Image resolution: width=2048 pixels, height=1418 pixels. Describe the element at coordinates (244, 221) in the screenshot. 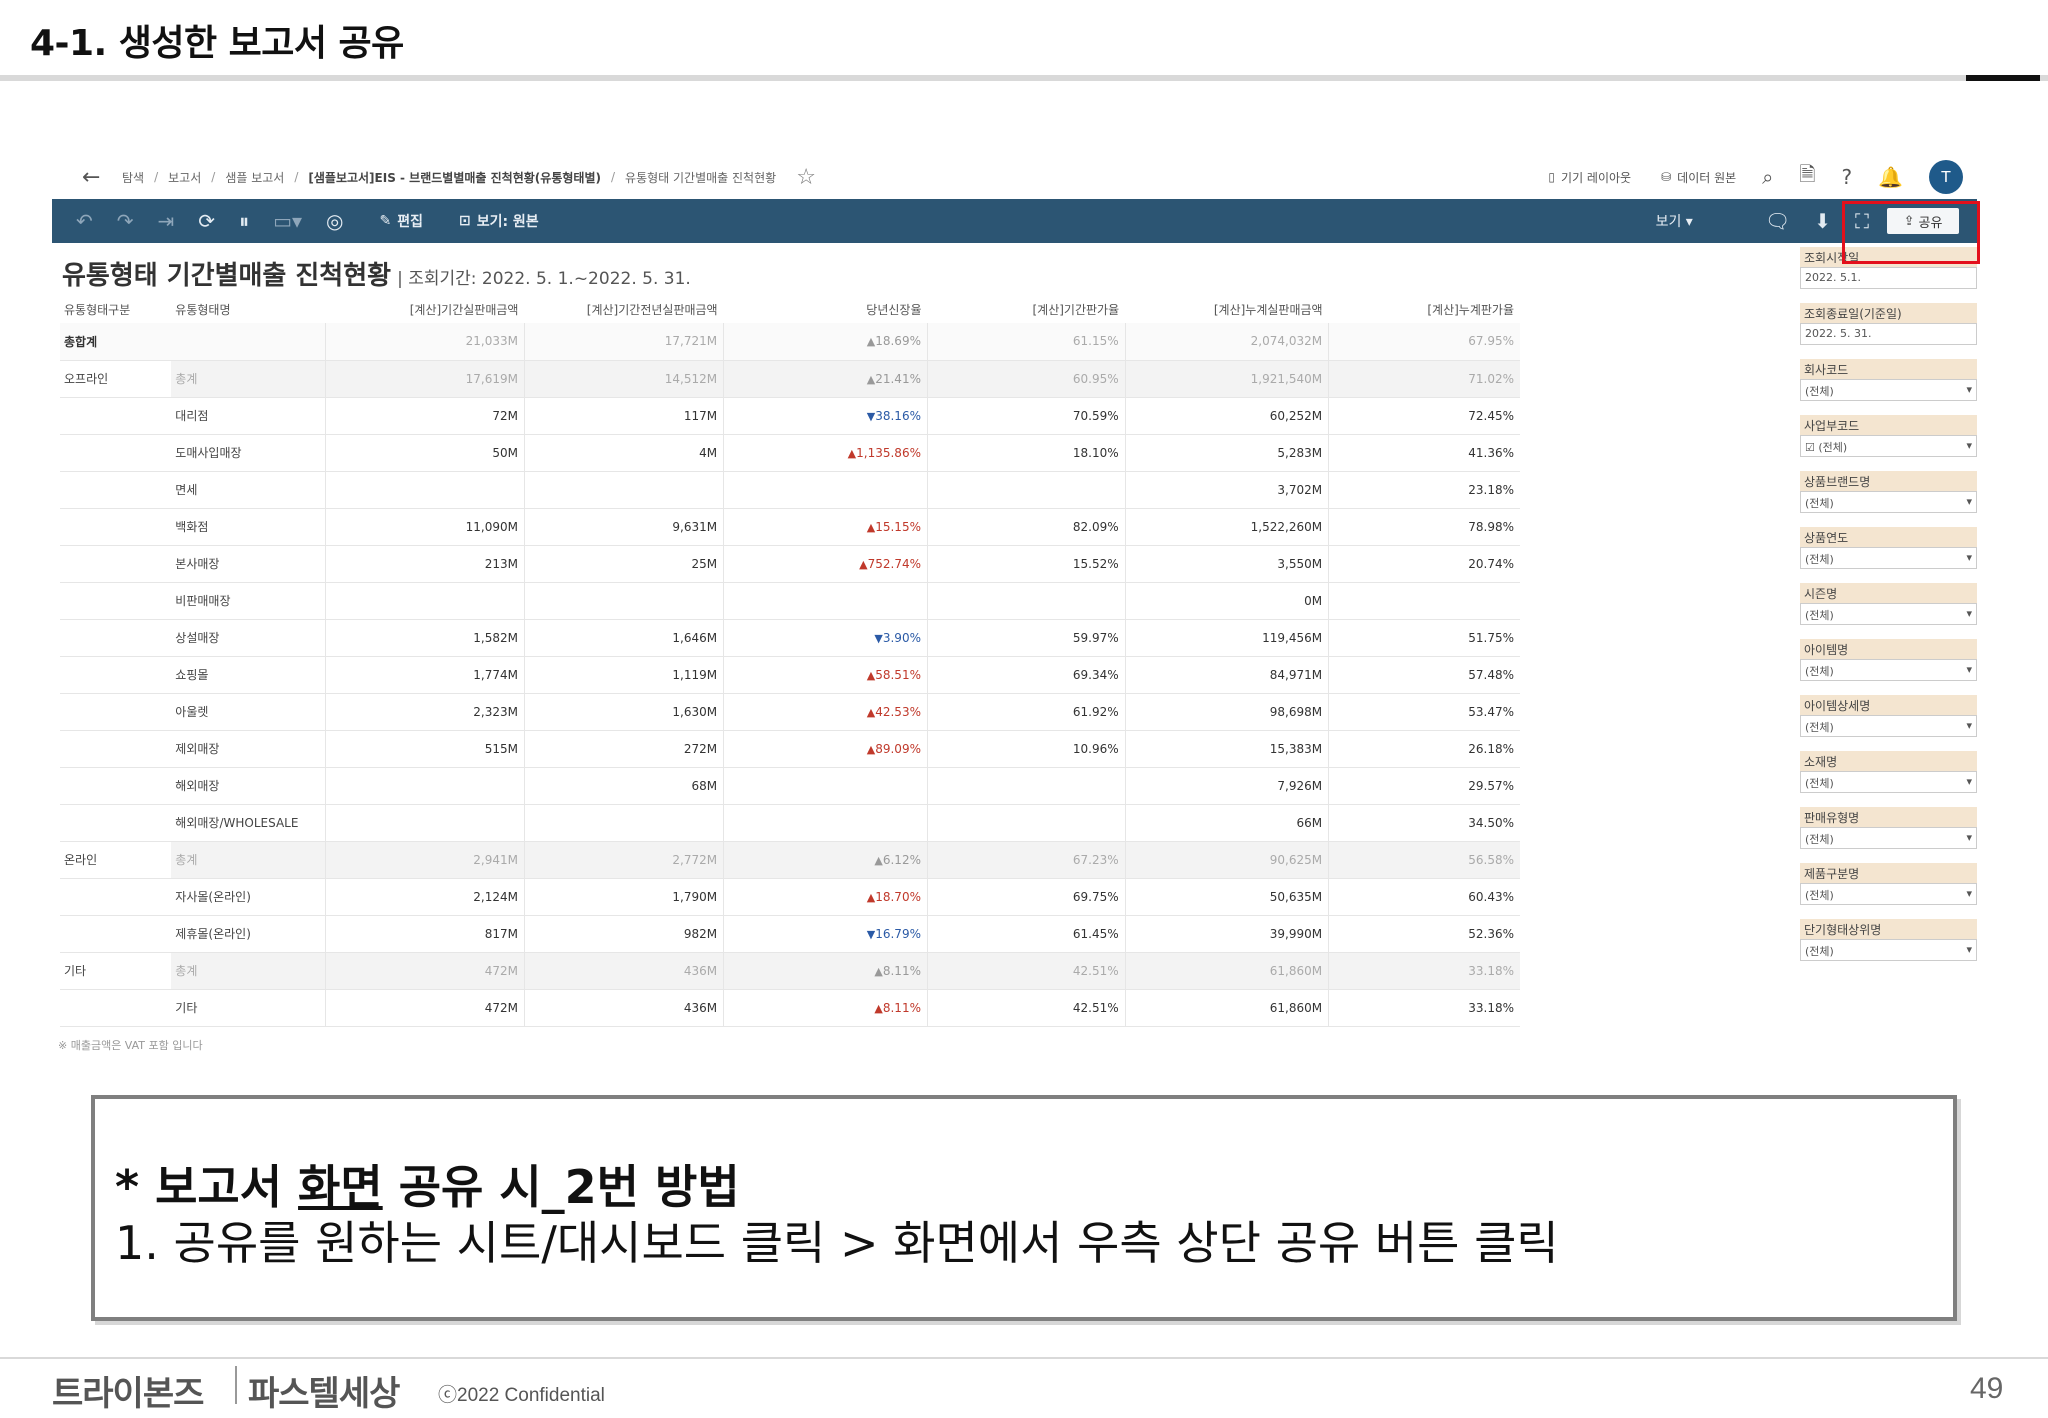

I see `pause-icon: ⏸` at that location.